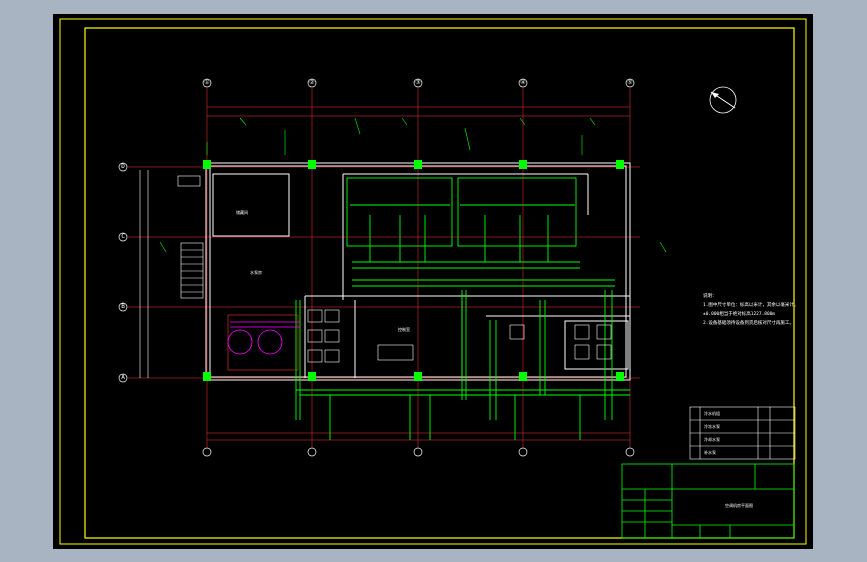 Image resolution: width=867 pixels, height=562 pixels. What do you see at coordinates (751, 305) in the screenshot?
I see `note-1: 1.图中尺寸单位：标高以米计，其余以毫米计。` at bounding box center [751, 305].